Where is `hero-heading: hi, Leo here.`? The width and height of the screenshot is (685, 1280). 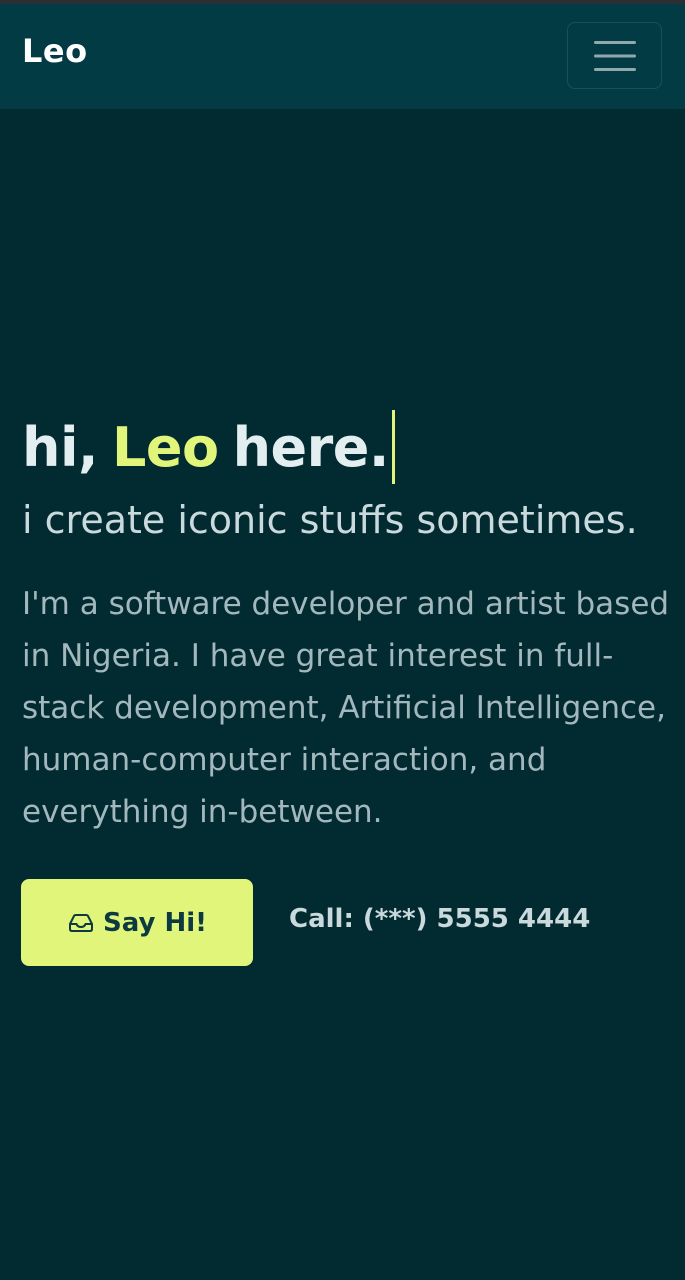 hero-heading: hi, Leo here. is located at coordinates (208, 447).